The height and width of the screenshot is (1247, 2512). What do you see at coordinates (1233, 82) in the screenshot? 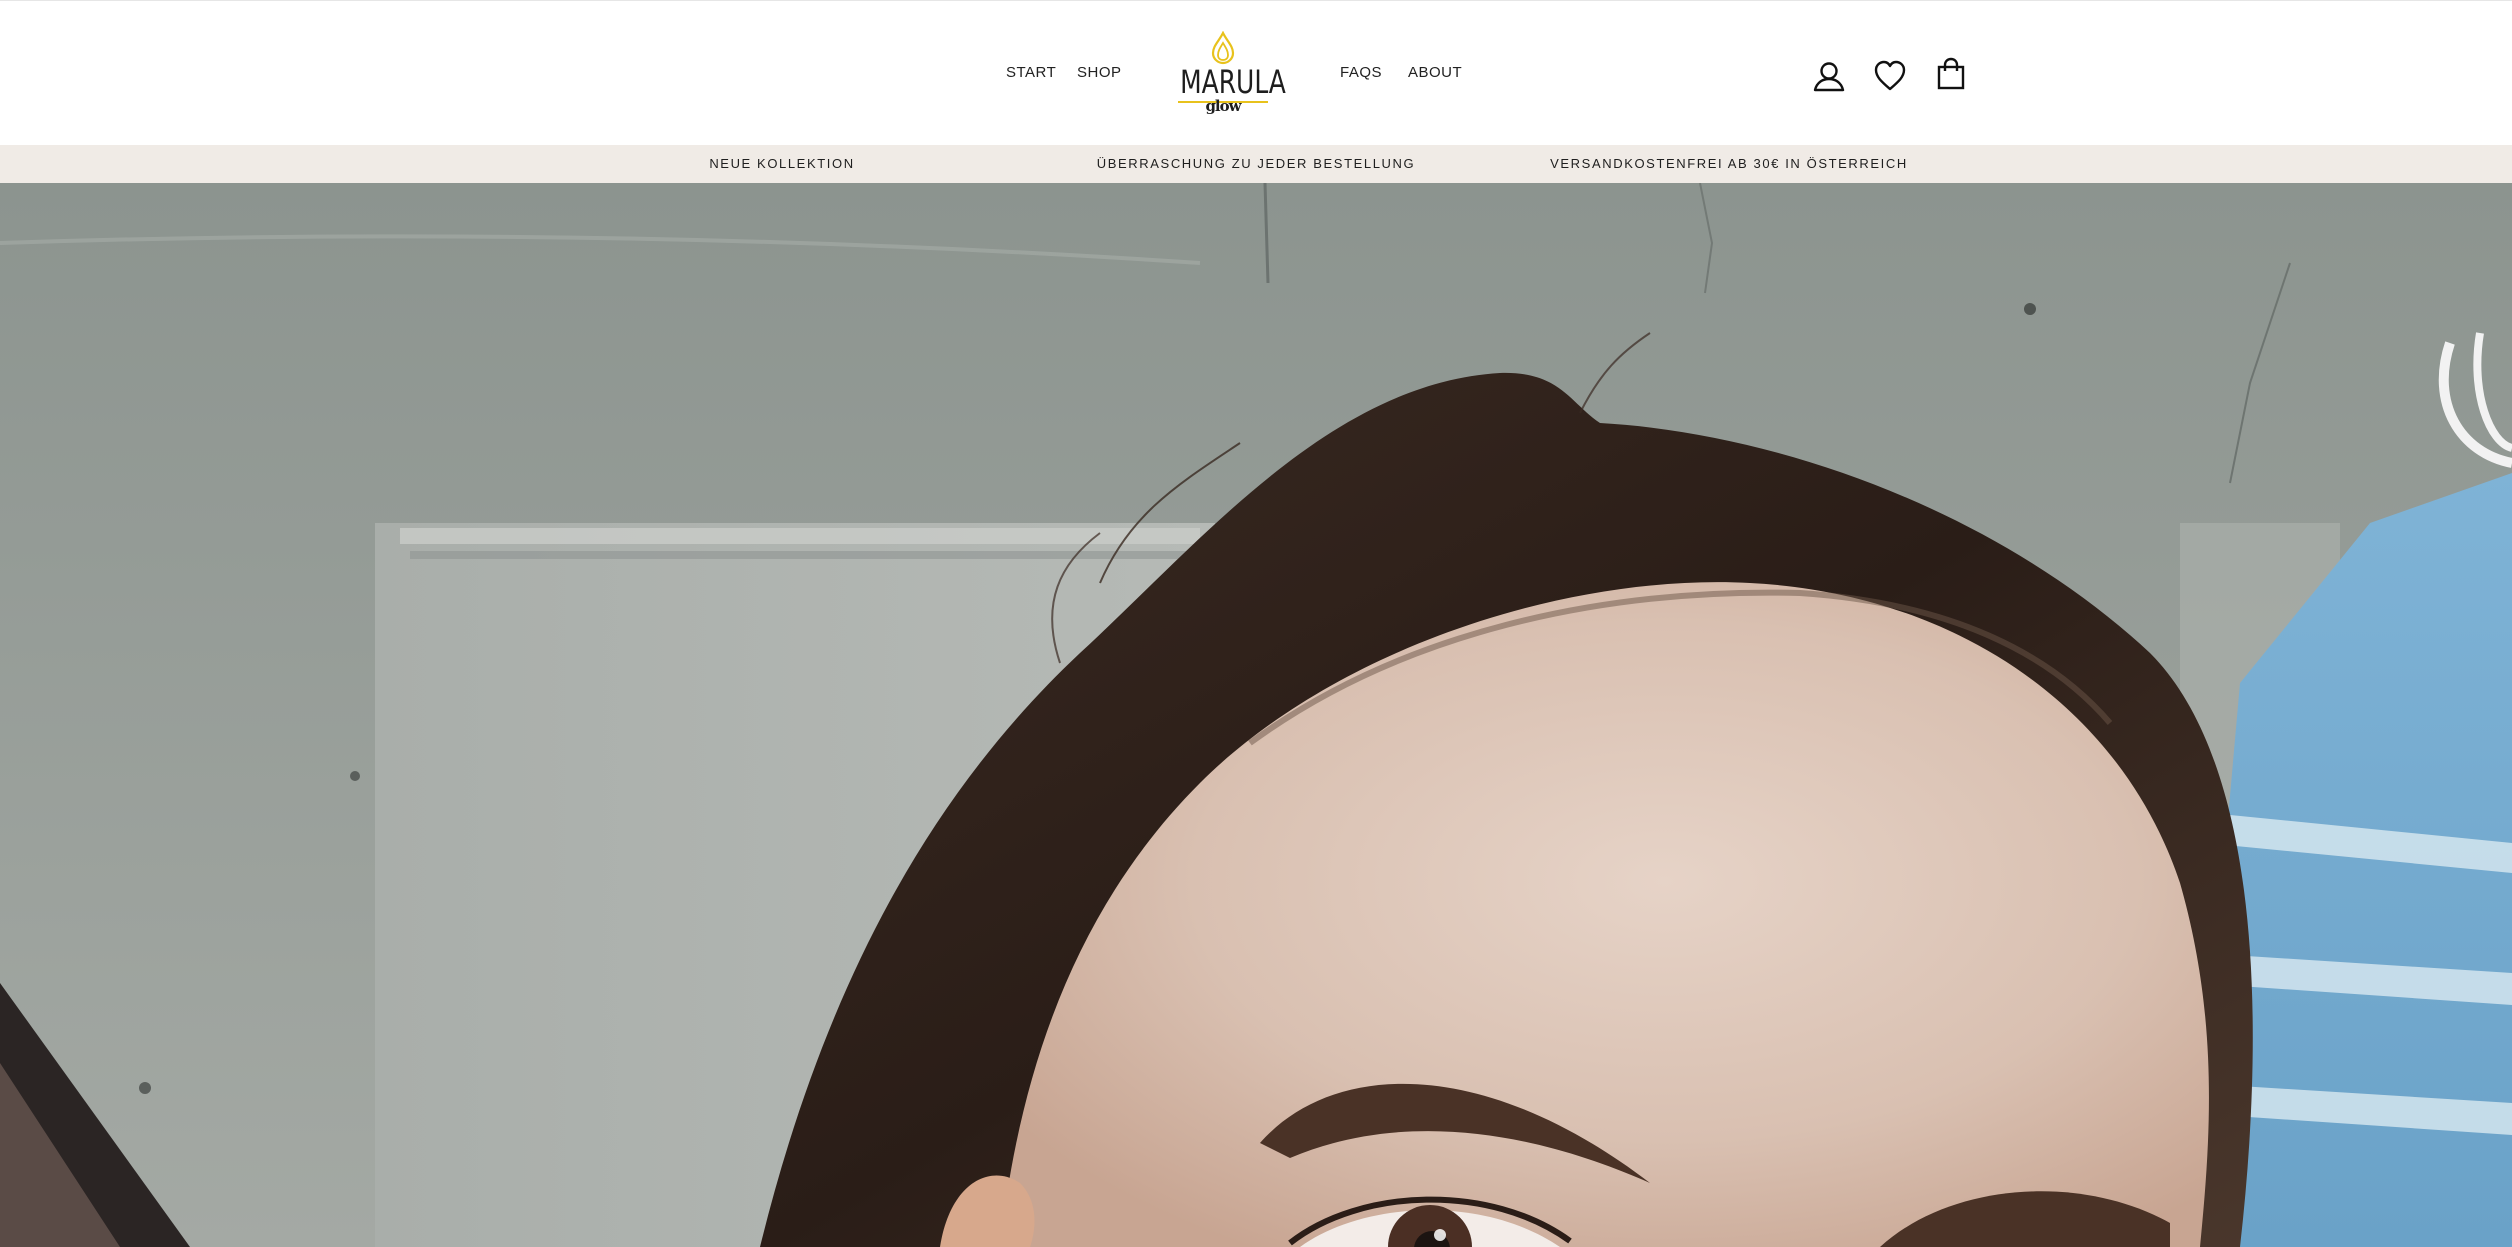
I see `logo-wordmark: MARULA` at bounding box center [1233, 82].